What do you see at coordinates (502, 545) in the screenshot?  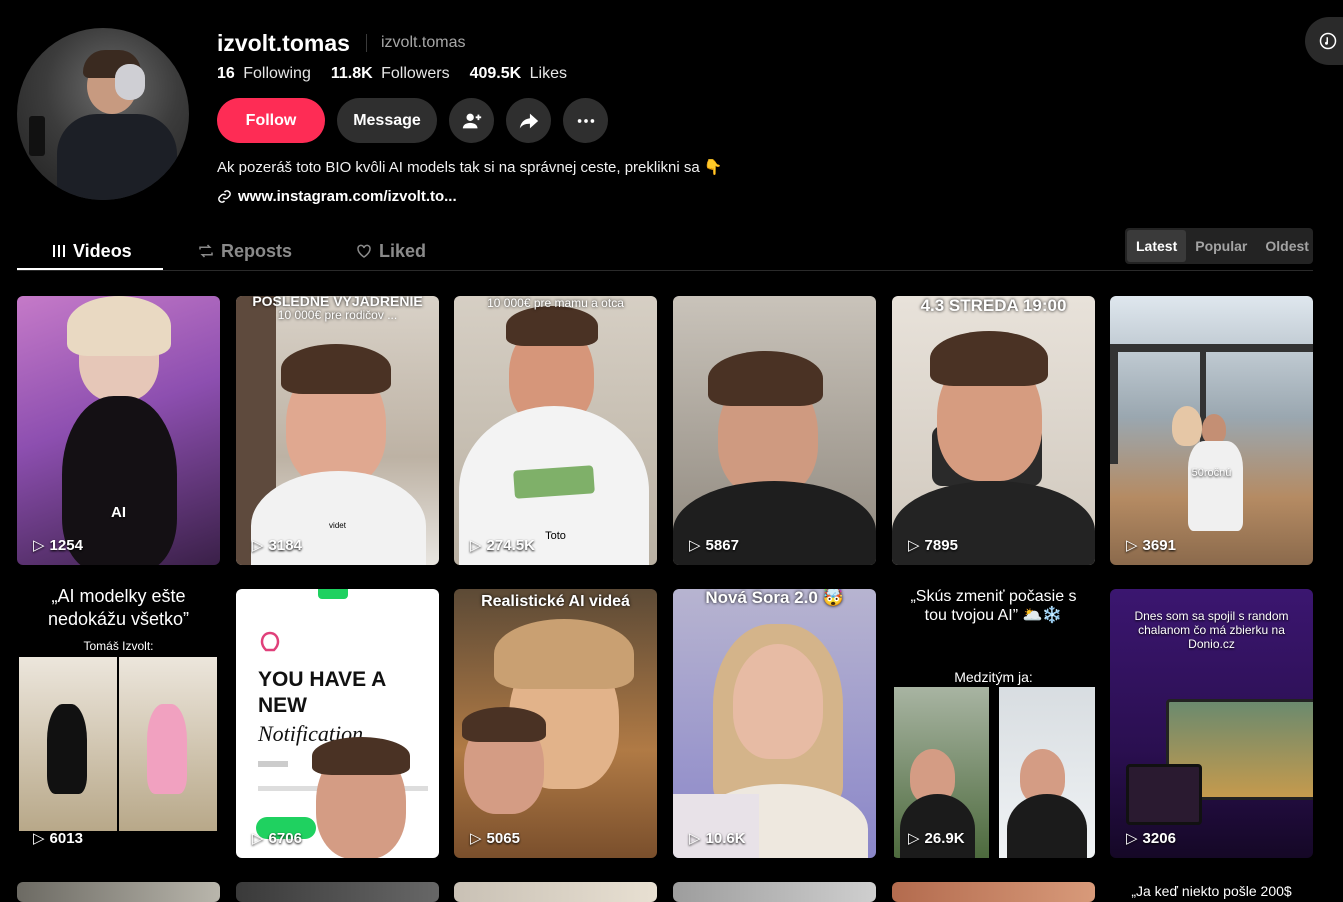 I see `view-count: ▷ 274.5K` at bounding box center [502, 545].